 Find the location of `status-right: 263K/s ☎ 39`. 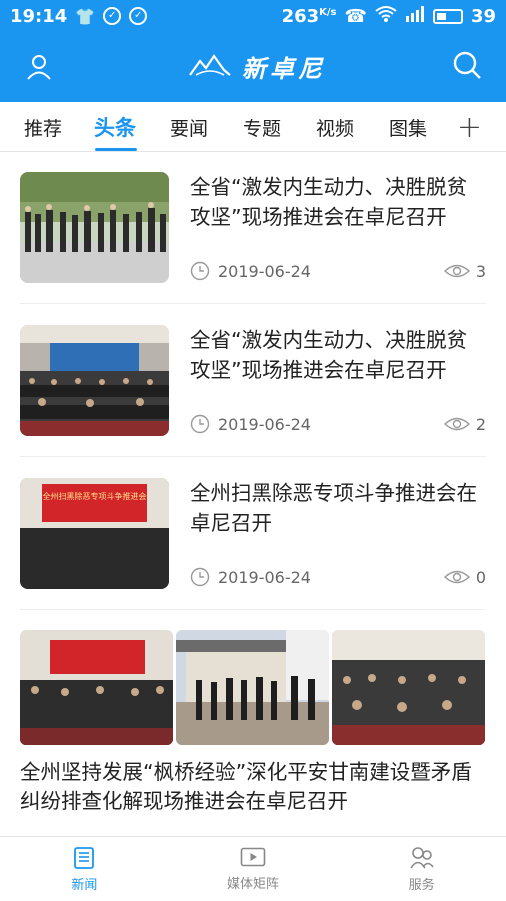

status-right: 263K/s ☎ 39 is located at coordinates (389, 16).